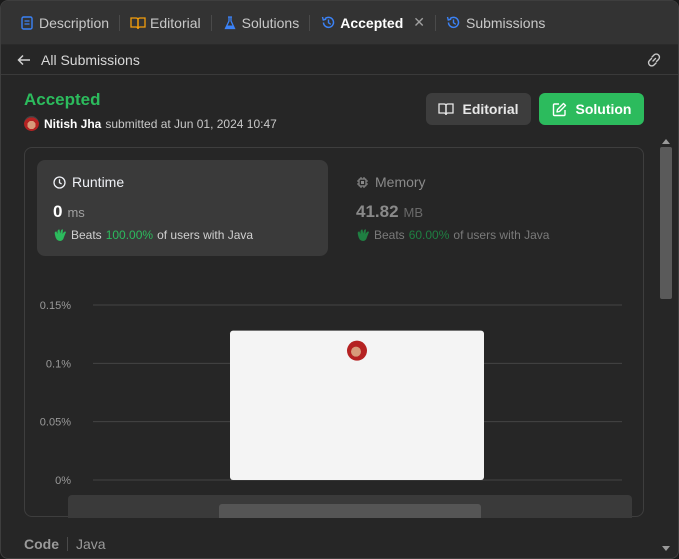  Describe the element at coordinates (60, 182) in the screenshot. I see `clock-icon` at that location.